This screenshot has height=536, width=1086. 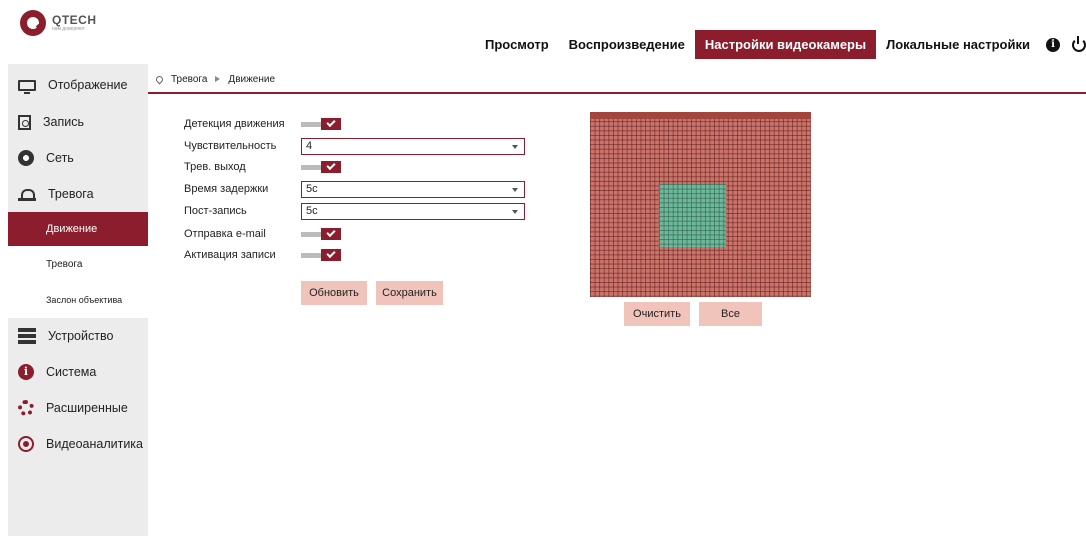 I want to click on motion-detection-toggle, so click(x=321, y=124).